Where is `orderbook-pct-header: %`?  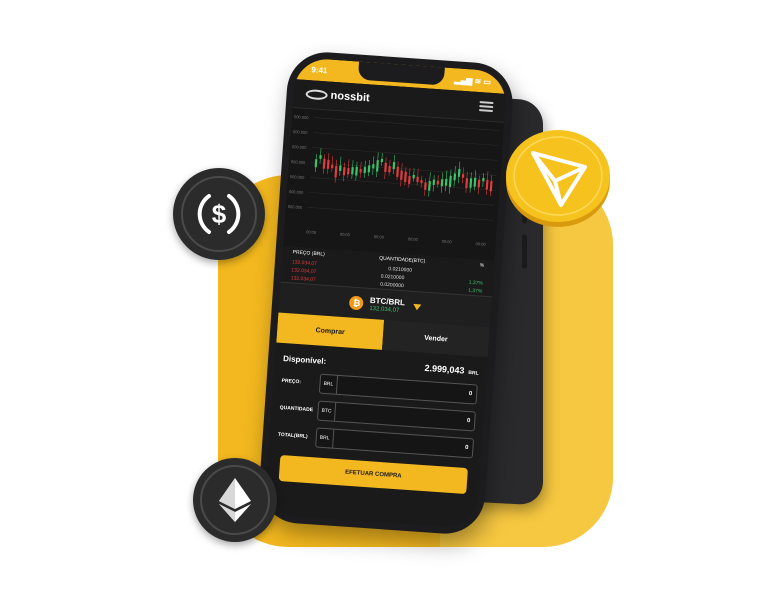 orderbook-pct-header: % is located at coordinates (482, 265).